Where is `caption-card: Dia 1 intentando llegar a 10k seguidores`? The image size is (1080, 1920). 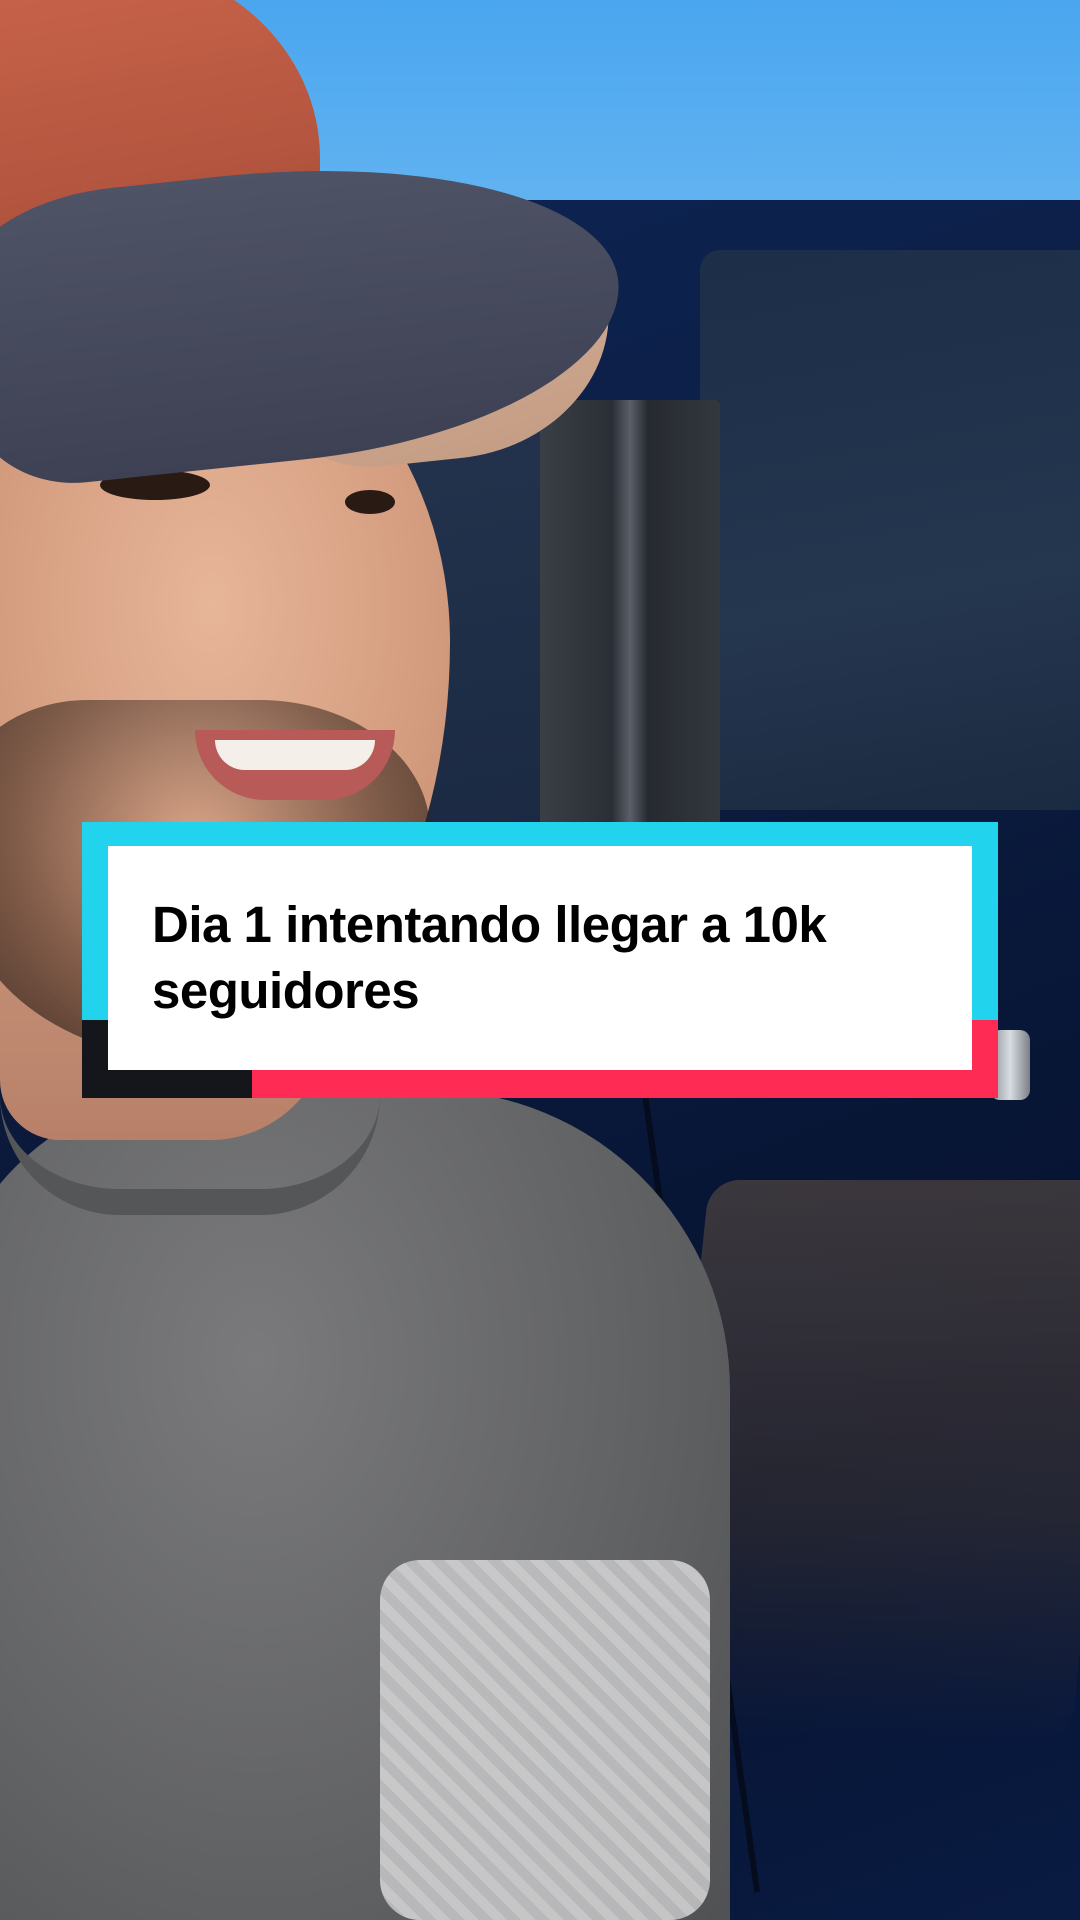 caption-card: Dia 1 intentando llegar a 10k seguidores is located at coordinates (540, 958).